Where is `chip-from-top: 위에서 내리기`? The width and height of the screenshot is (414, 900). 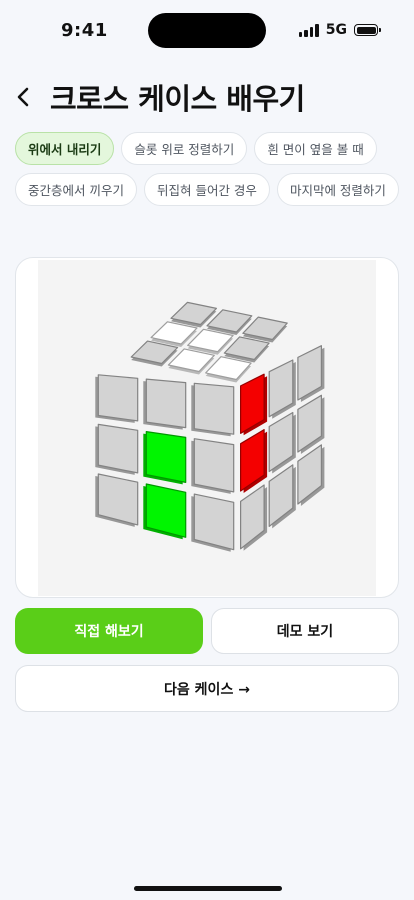
chip-from-top: 위에서 내리기 is located at coordinates (65, 148).